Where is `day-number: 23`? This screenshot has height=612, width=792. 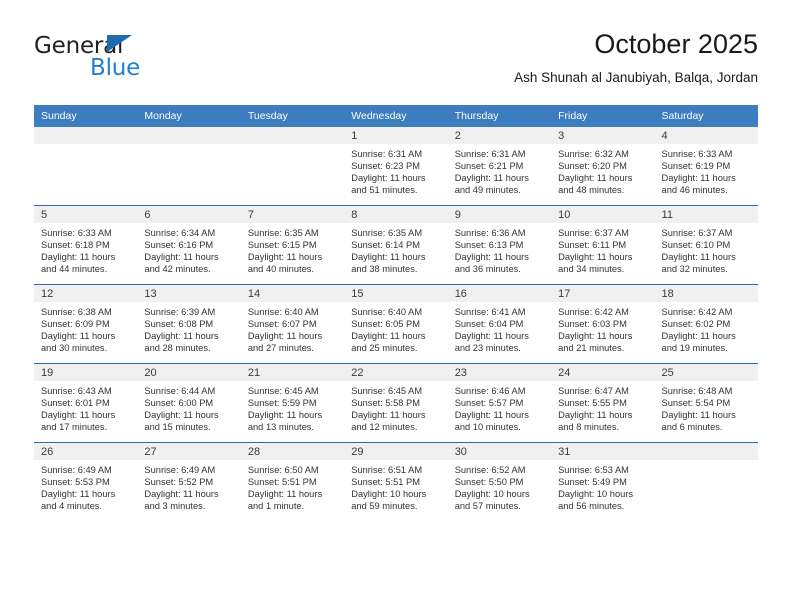 day-number: 23 is located at coordinates (499, 372).